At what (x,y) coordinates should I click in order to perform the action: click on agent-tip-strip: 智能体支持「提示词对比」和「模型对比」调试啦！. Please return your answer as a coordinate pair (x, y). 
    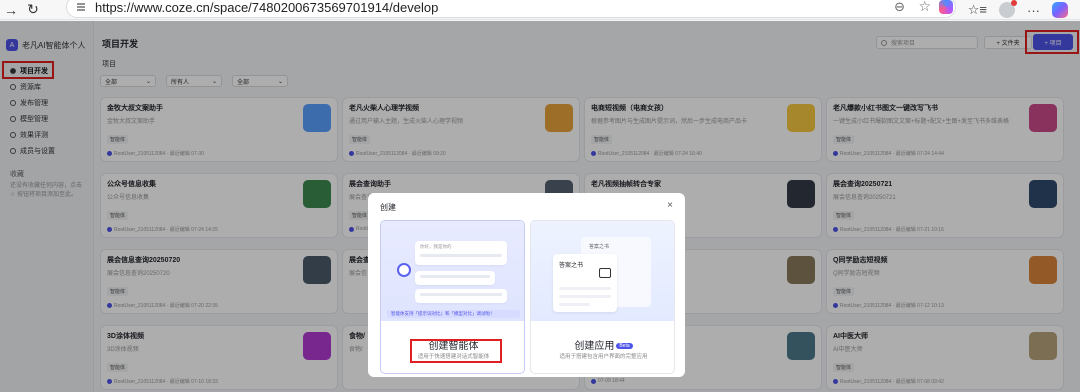
    Looking at the image, I should click on (453, 314).